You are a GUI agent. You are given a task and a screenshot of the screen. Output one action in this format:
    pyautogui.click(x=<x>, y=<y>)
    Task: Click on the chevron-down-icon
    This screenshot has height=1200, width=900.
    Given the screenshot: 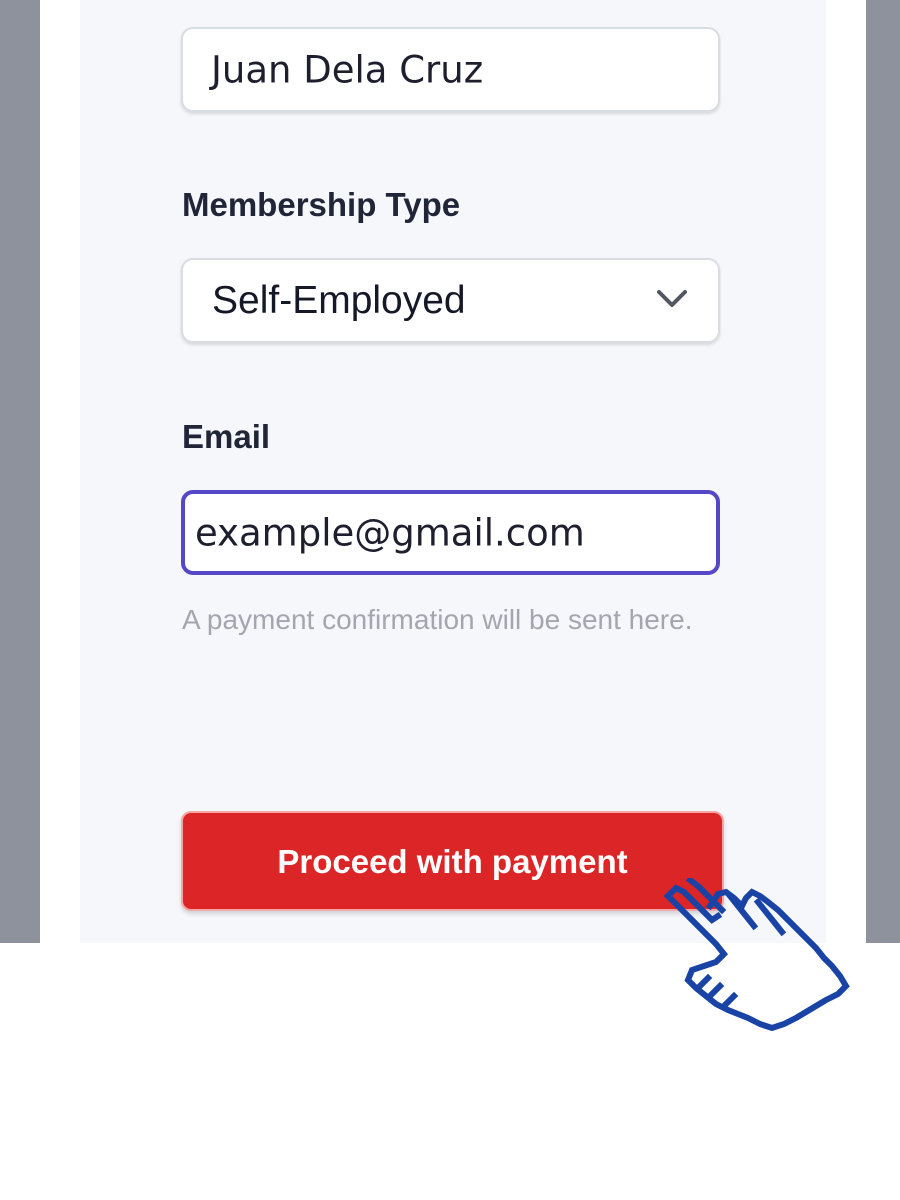 What is the action you would take?
    pyautogui.click(x=672, y=298)
    